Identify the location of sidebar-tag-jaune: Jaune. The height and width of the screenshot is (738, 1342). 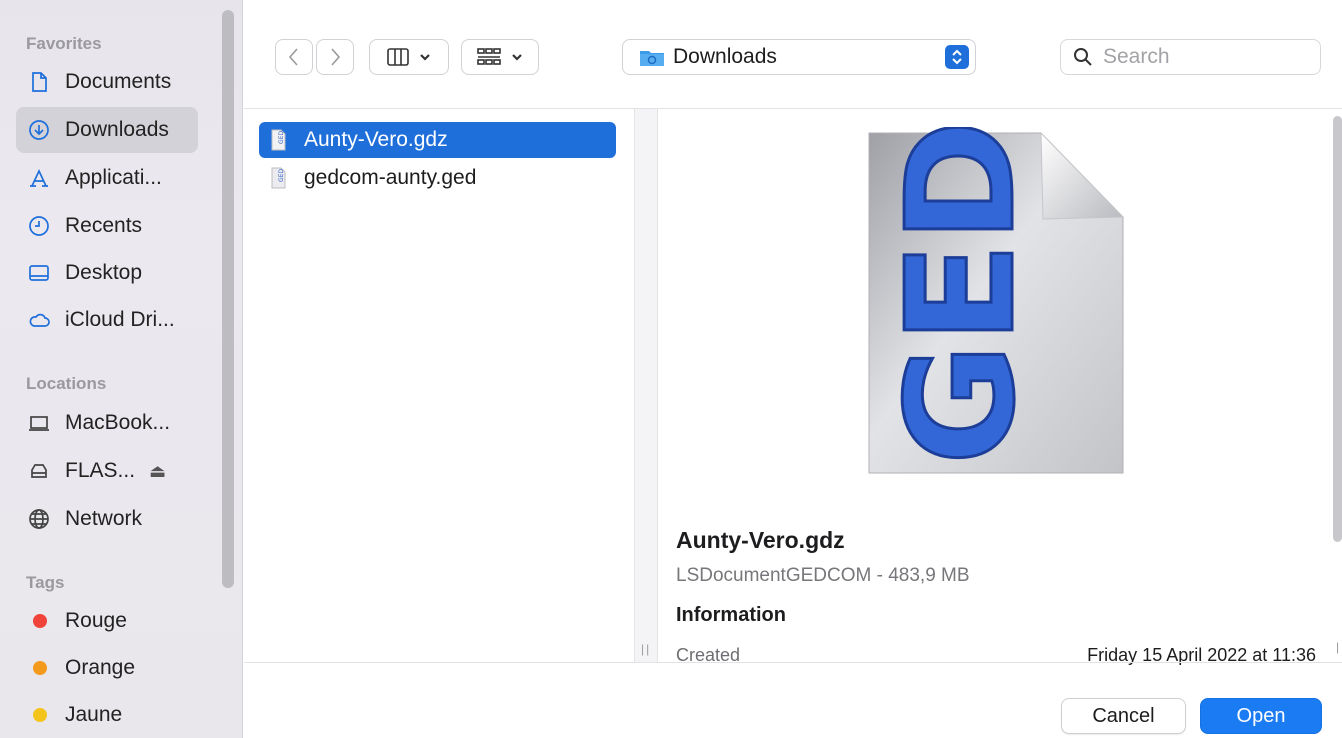
(107, 715).